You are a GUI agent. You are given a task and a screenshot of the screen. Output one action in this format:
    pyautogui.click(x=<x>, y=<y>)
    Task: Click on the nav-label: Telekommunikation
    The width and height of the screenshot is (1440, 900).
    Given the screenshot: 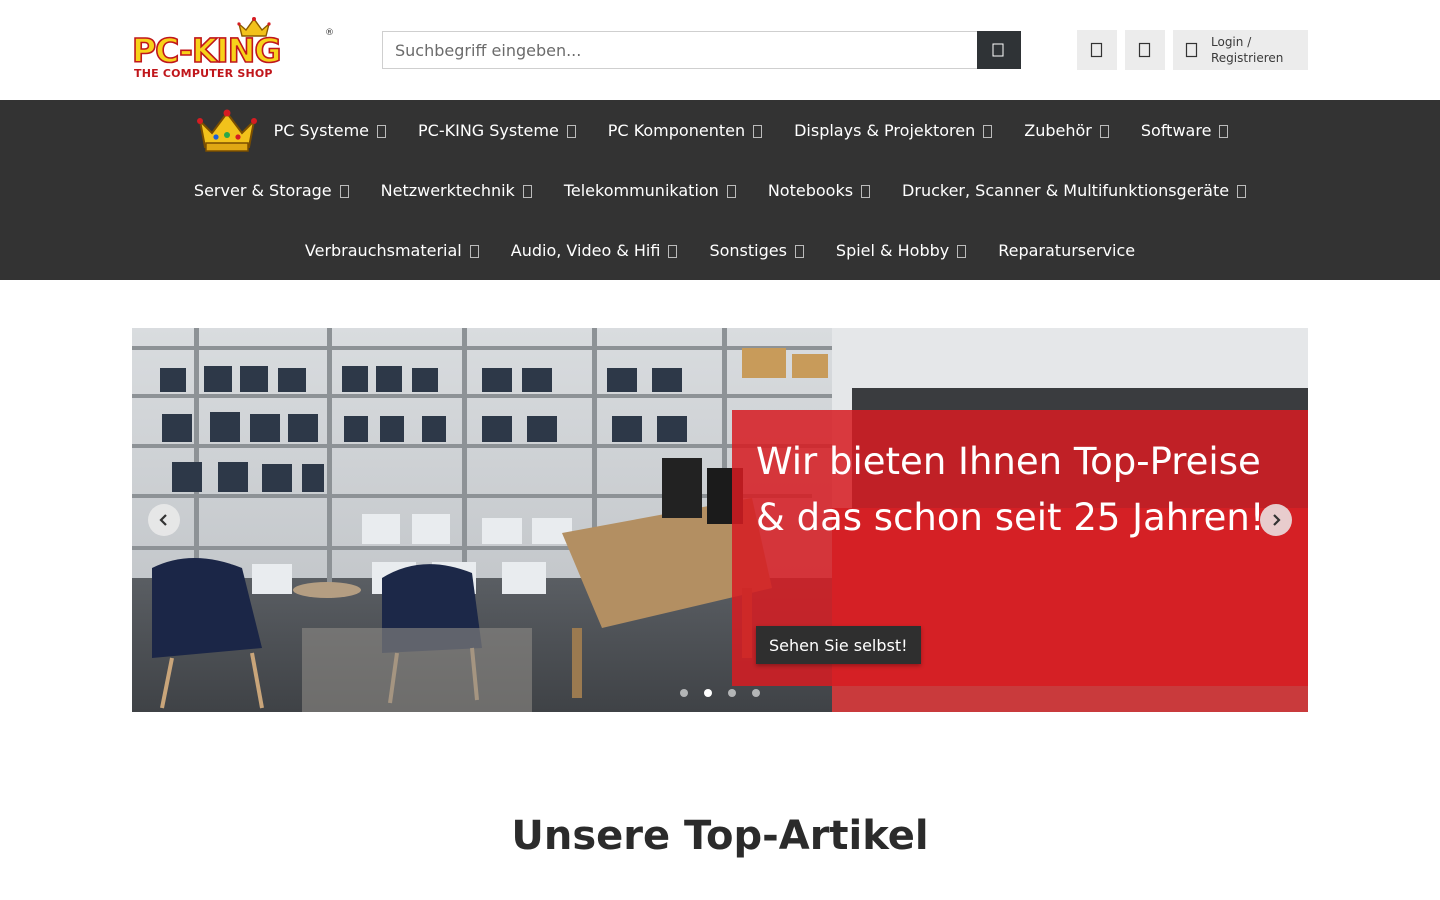 What is the action you would take?
    pyautogui.click(x=641, y=190)
    